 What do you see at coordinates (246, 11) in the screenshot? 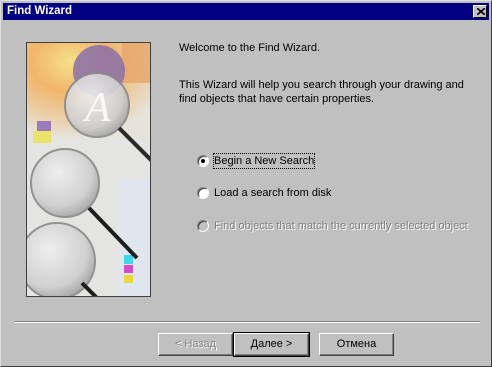
I see `title-bar: Find Wizard` at bounding box center [246, 11].